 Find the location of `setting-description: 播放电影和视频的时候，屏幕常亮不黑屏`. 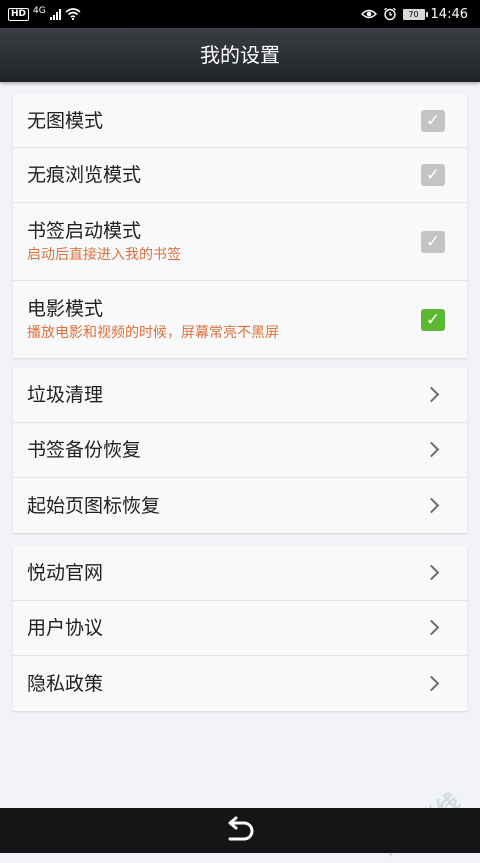

setting-description: 播放电影和视频的时候，屏幕常亮不黑屏 is located at coordinates (153, 332).